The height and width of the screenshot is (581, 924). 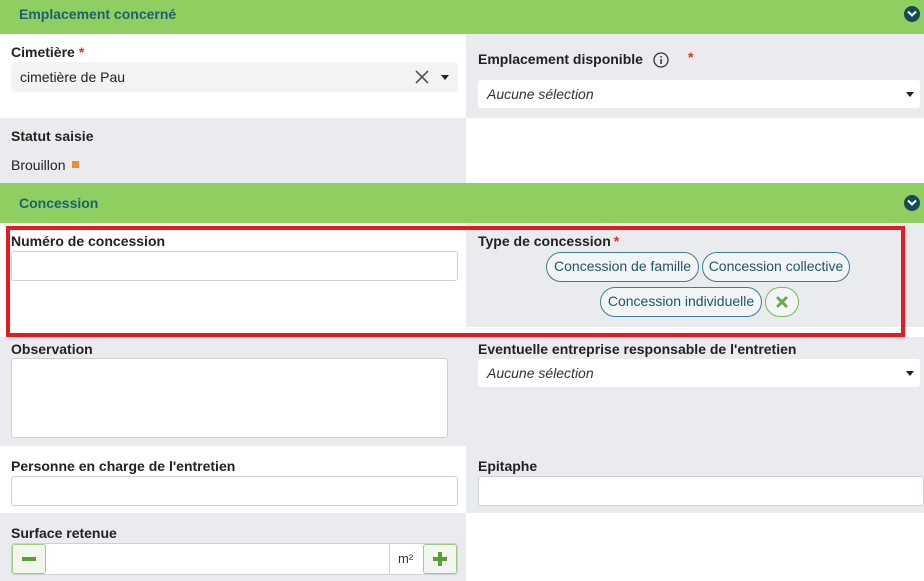 What do you see at coordinates (701, 491) in the screenshot?
I see `epitaphe-input` at bounding box center [701, 491].